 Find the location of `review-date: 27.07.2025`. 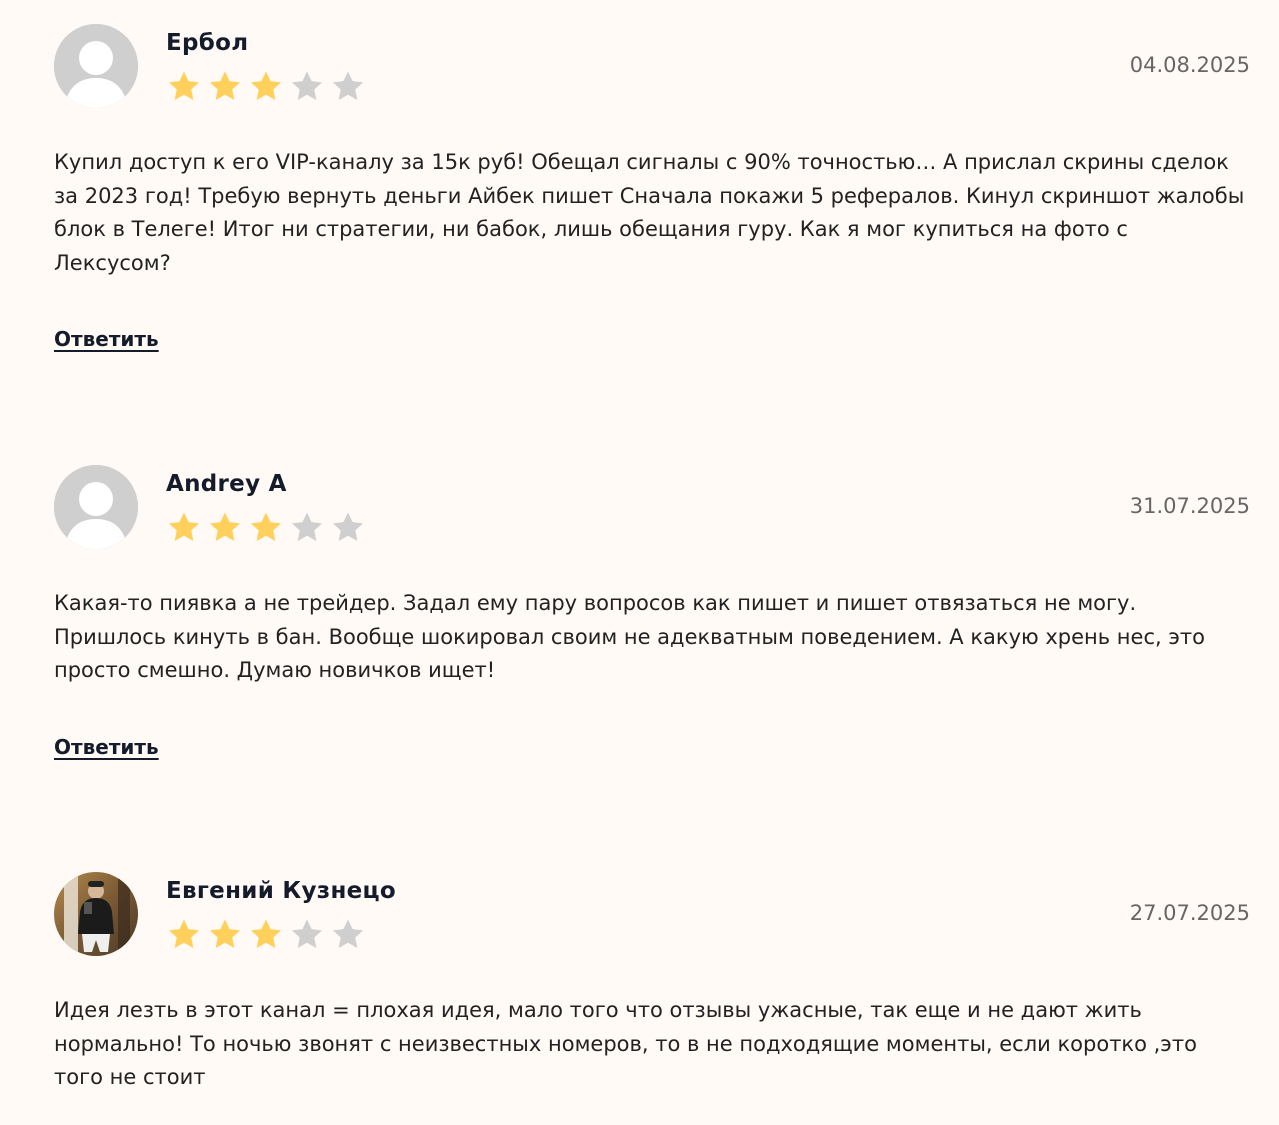

review-date: 27.07.2025 is located at coordinates (1189, 913).